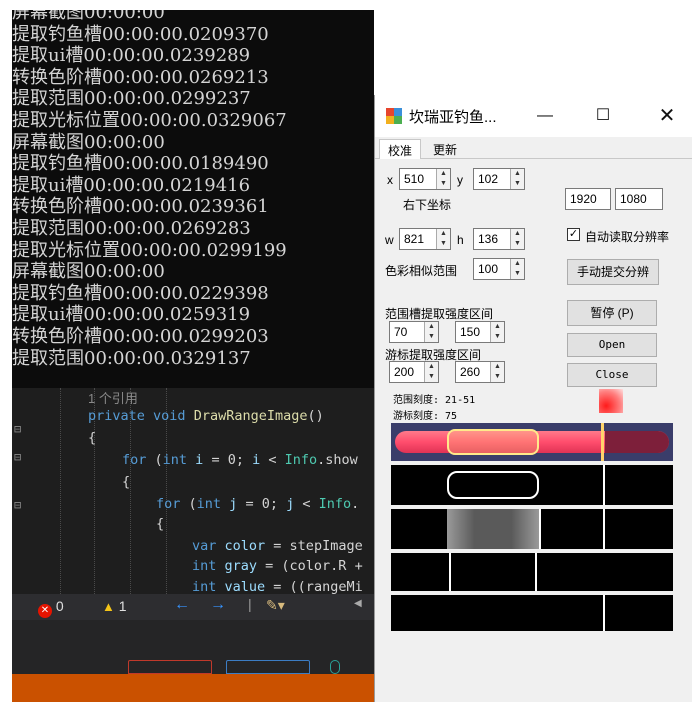 The image size is (692, 702). What do you see at coordinates (45, 611) in the screenshot?
I see `error-icon: ✕` at bounding box center [45, 611].